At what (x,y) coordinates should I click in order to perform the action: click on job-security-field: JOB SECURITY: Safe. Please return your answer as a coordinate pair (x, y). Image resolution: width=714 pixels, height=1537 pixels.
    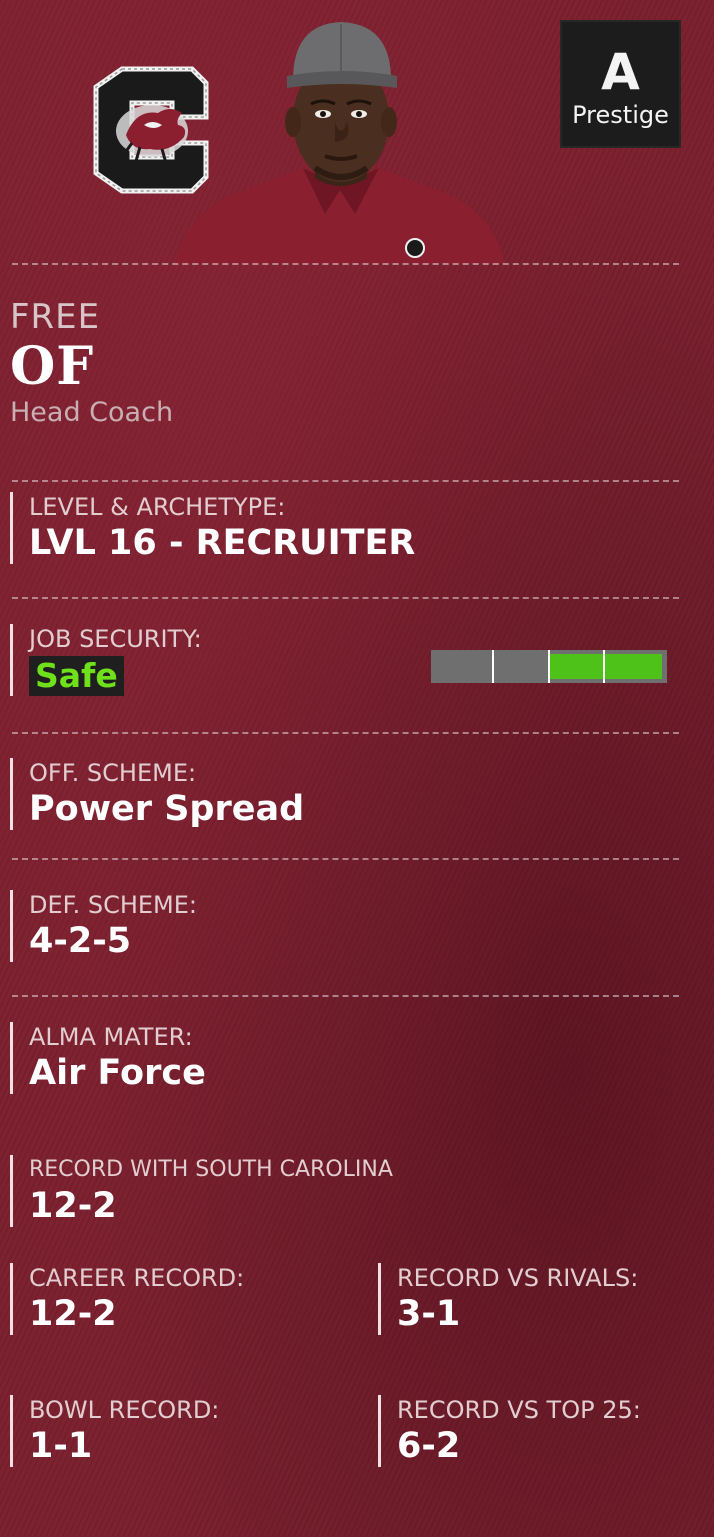
    Looking at the image, I should click on (106, 660).